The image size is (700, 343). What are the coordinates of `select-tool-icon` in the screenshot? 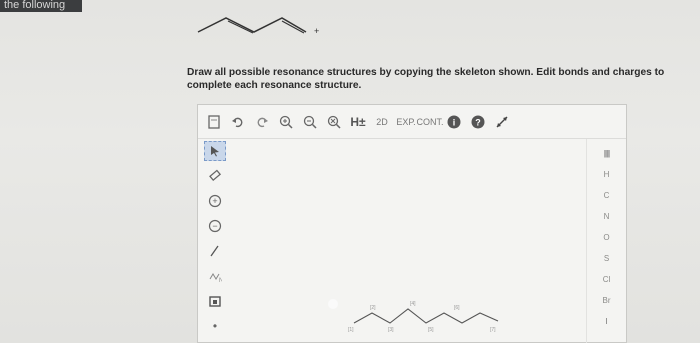 It's located at (215, 151).